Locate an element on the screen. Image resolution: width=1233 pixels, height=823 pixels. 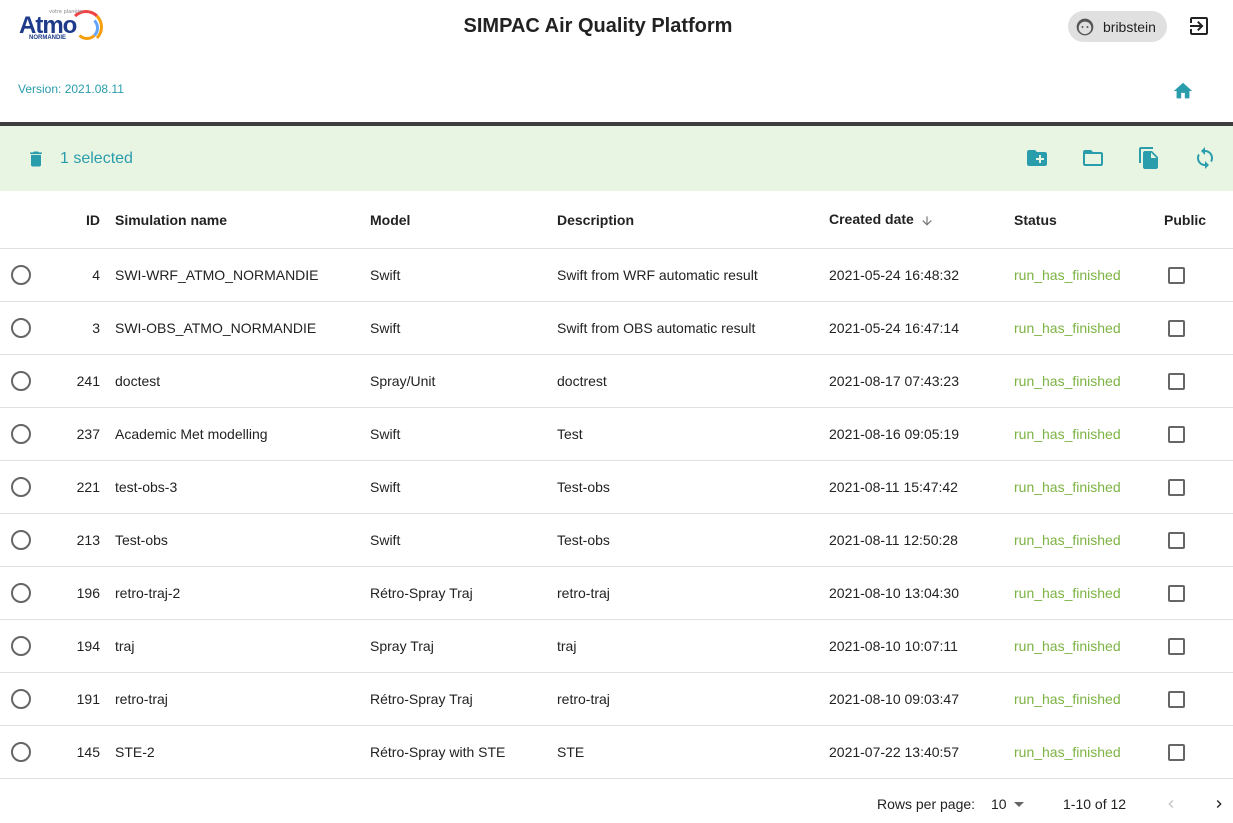
cell-description: Swift from OBS automatic result is located at coordinates (693, 328).